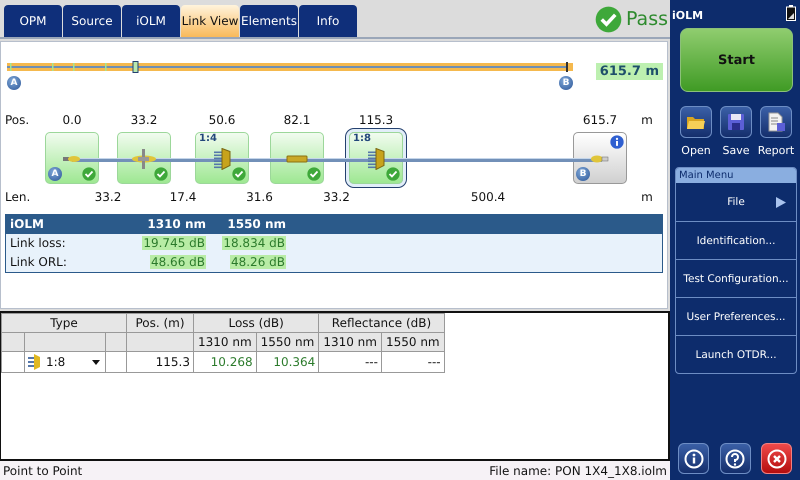 The image size is (800, 480). What do you see at coordinates (33, 20) in the screenshot?
I see `tab: OPM` at bounding box center [33, 20].